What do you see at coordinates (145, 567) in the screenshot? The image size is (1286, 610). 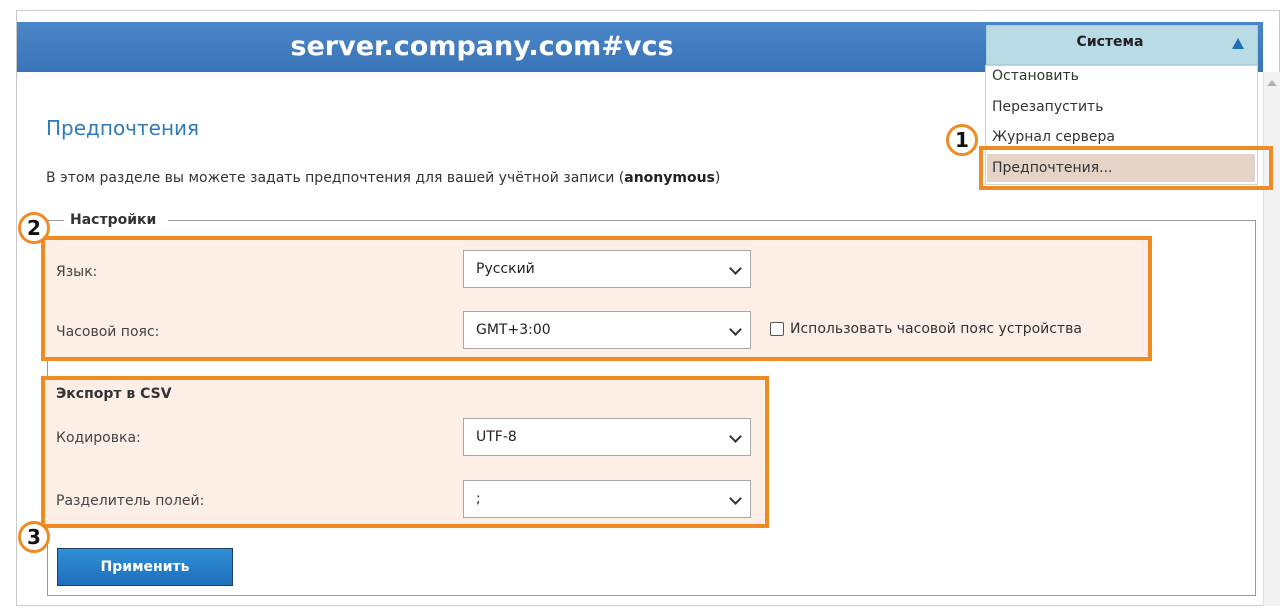 I see `apply-button: Применить` at bounding box center [145, 567].